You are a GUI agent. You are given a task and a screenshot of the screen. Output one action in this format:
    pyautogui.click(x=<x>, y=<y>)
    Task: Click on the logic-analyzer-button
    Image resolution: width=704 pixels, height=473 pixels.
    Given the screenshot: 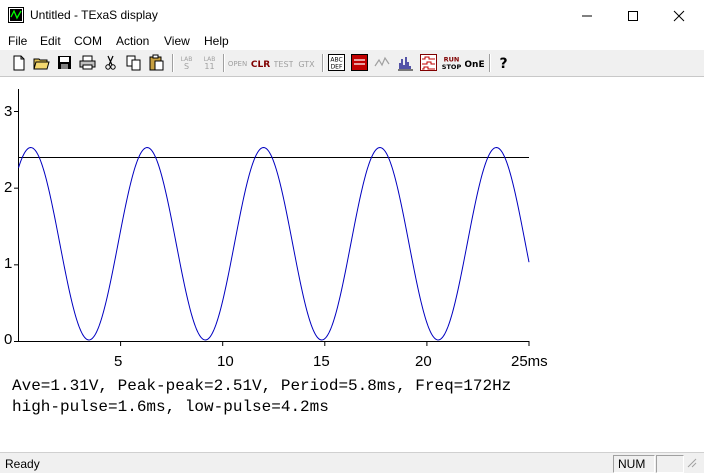 What is the action you would take?
    pyautogui.click(x=428, y=62)
    